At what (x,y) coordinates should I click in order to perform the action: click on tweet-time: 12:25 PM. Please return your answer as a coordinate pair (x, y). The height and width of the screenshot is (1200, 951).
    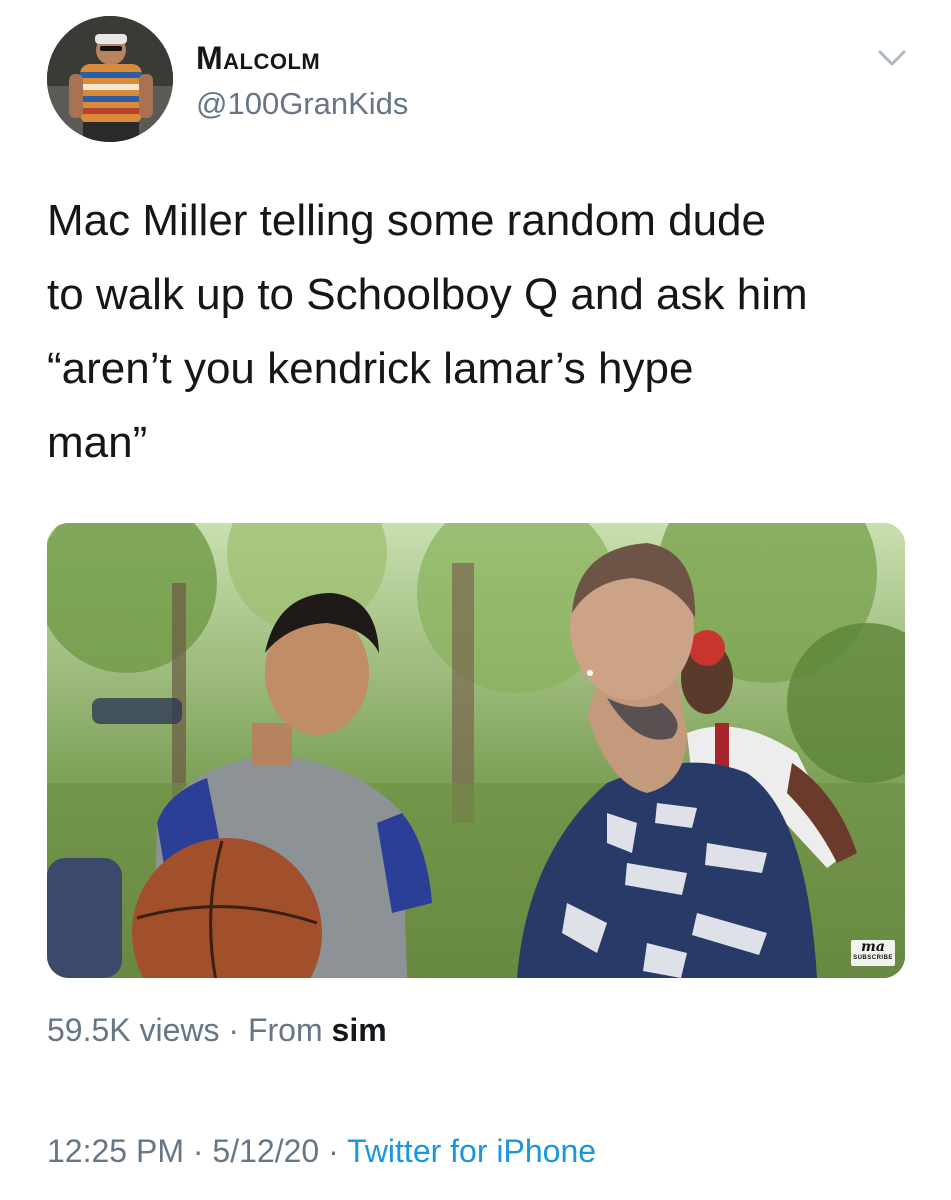
    Looking at the image, I should click on (115, 1151).